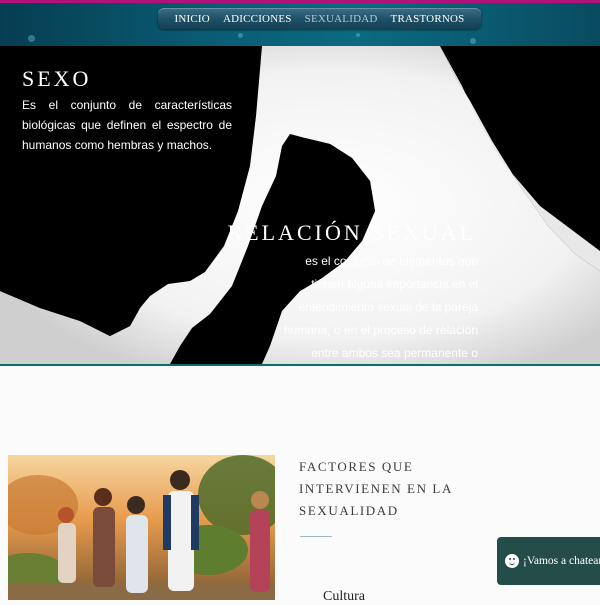 This screenshot has width=600, height=605. Describe the element at coordinates (512, 561) in the screenshot. I see `smile-icon` at that location.